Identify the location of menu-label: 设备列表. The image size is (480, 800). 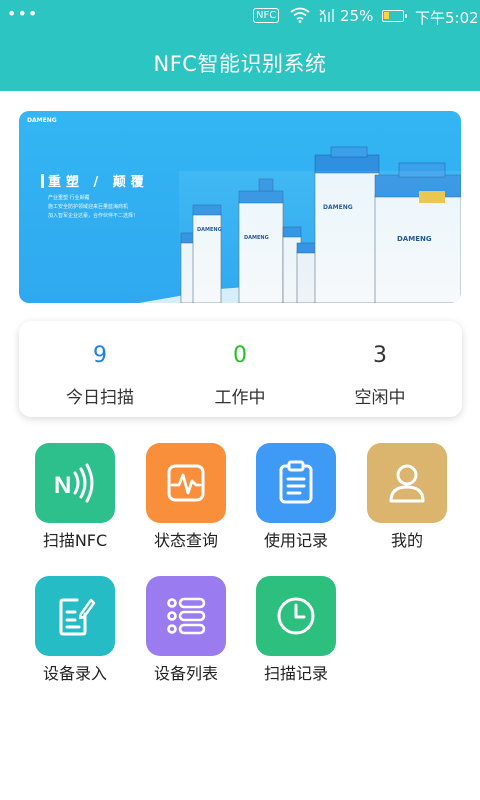
(185, 673).